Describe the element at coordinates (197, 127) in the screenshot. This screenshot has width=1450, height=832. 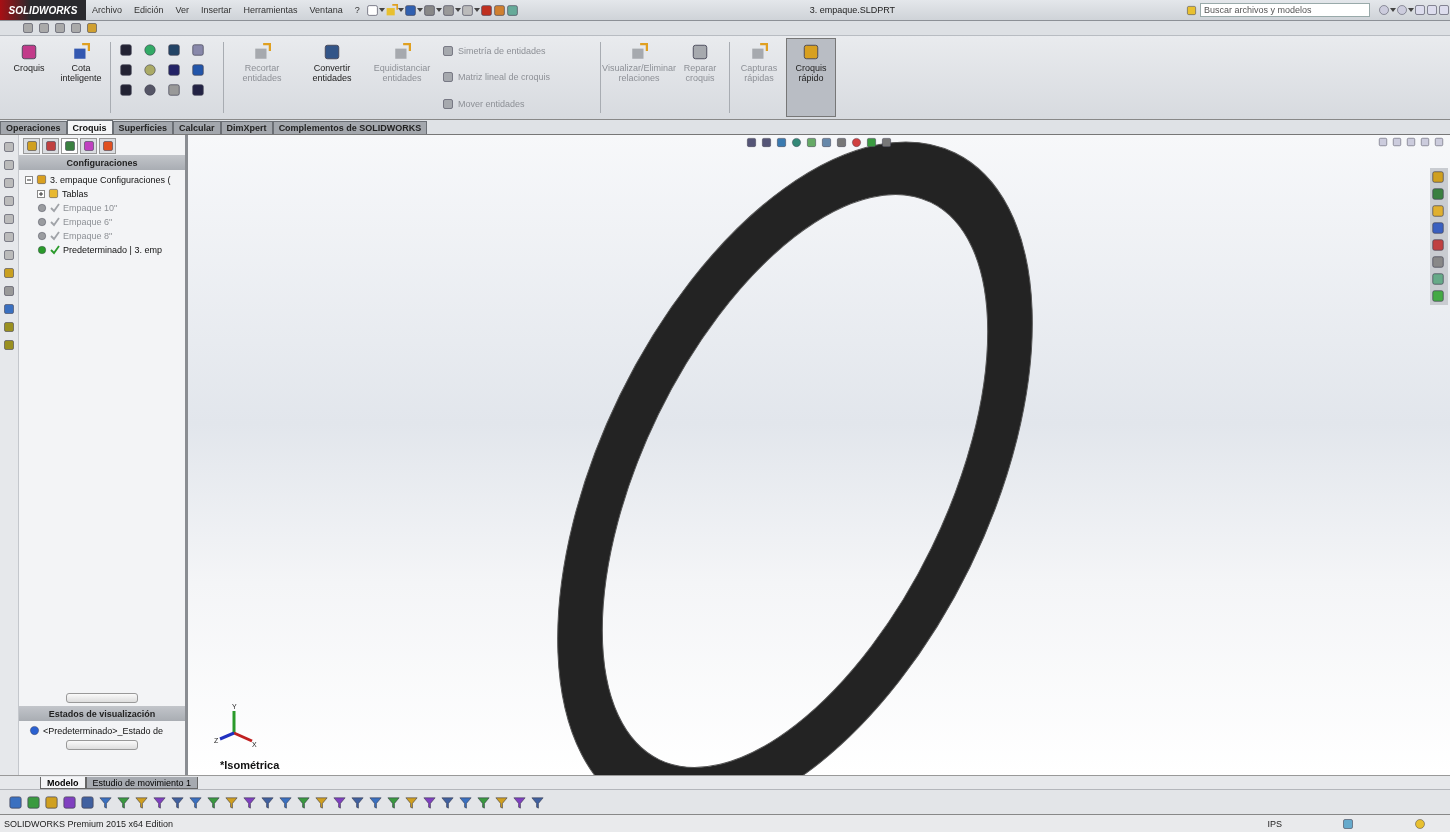
I see `command-tab: Calcular` at that location.